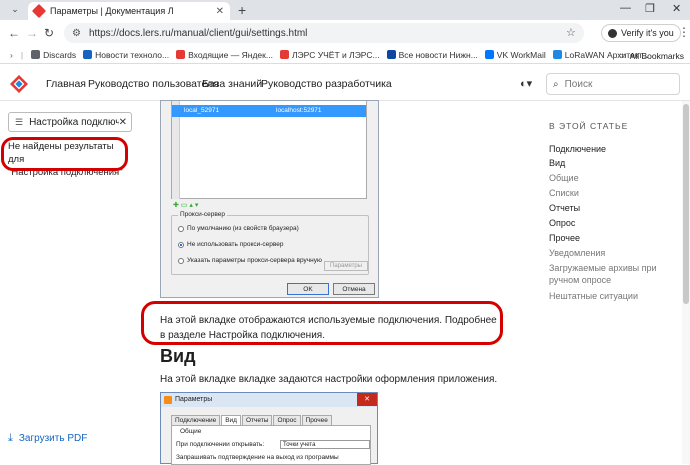 This screenshot has height=465, width=690. What do you see at coordinates (242, 10) in the screenshot?
I see `new-tab-icon: +` at bounding box center [242, 10].